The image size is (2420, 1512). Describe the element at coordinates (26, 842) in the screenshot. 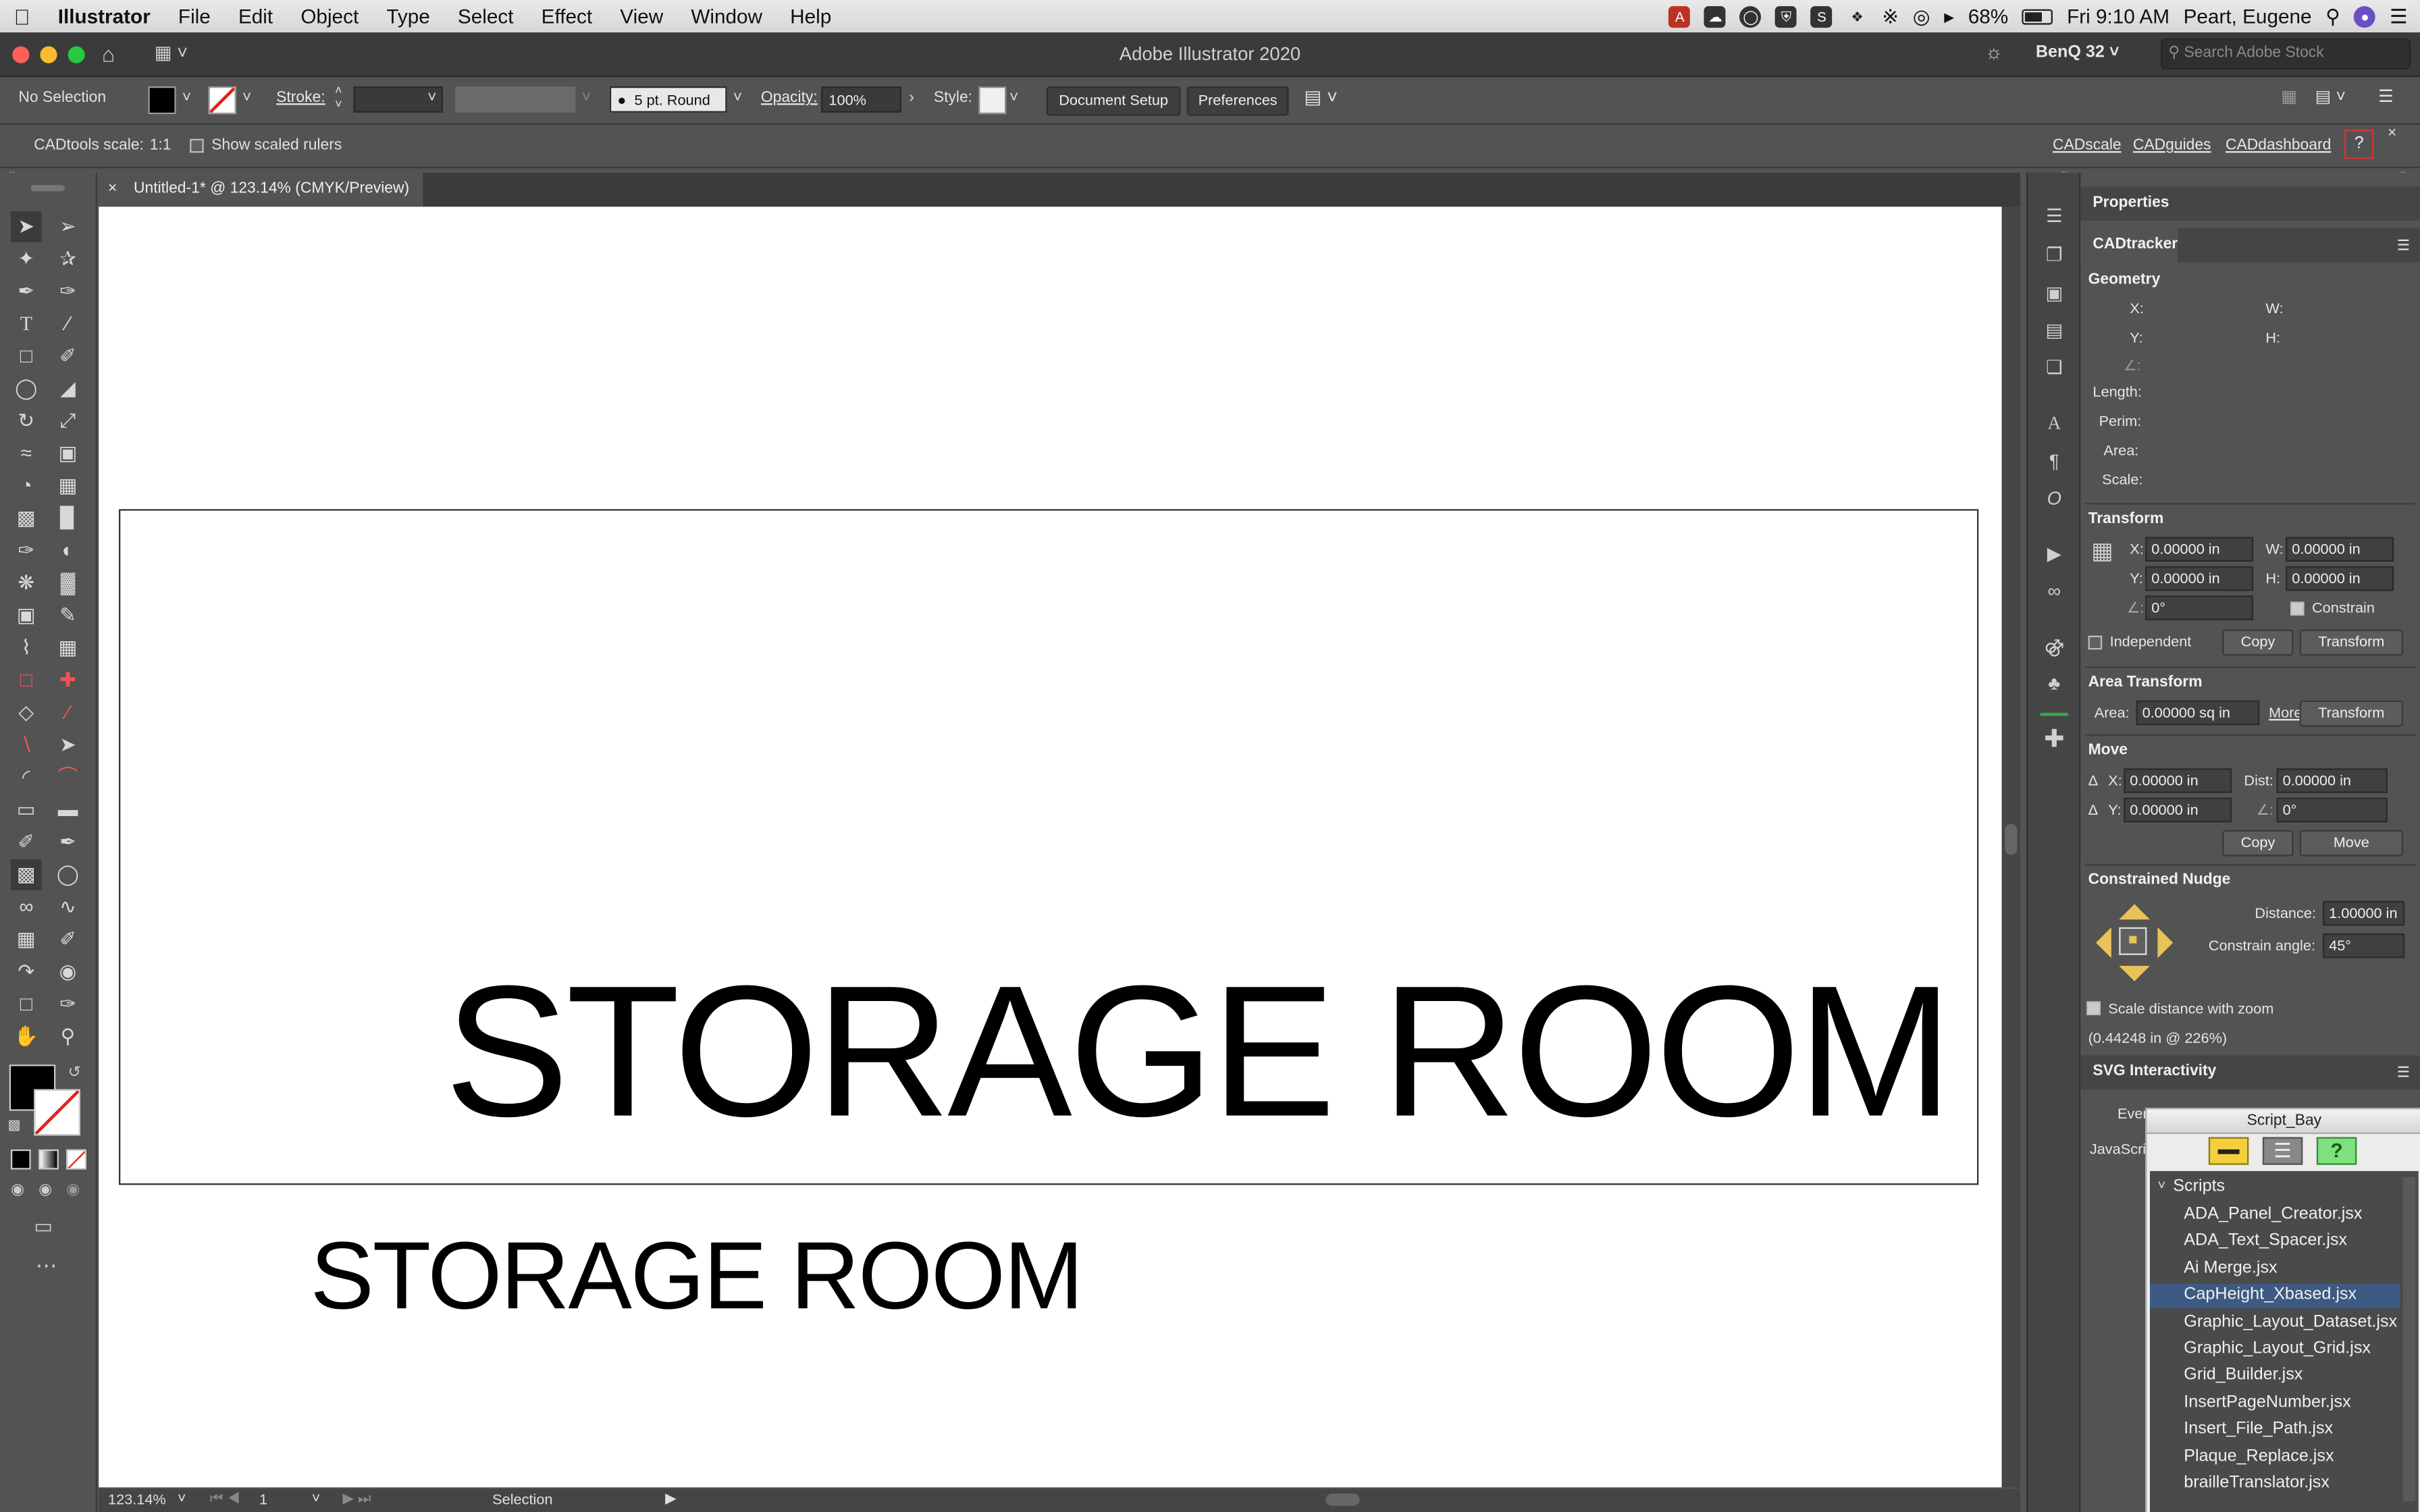

I see `cad-tool-13-icon: ✐` at that location.